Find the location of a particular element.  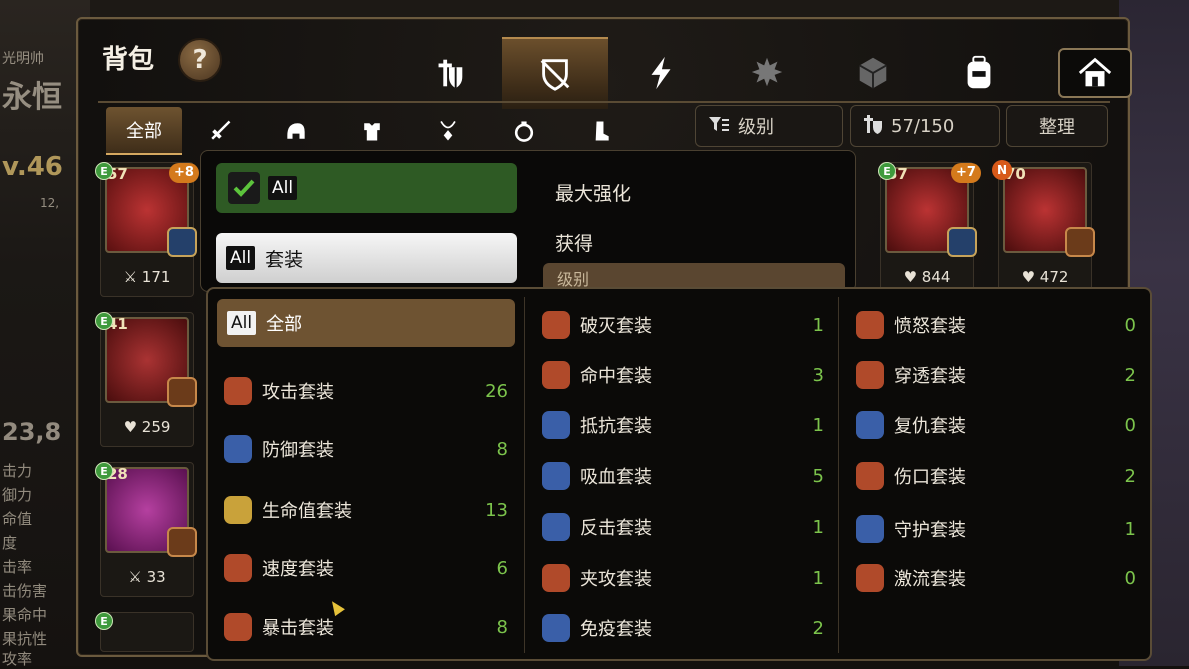

sort-option-all: All is located at coordinates (366, 188).